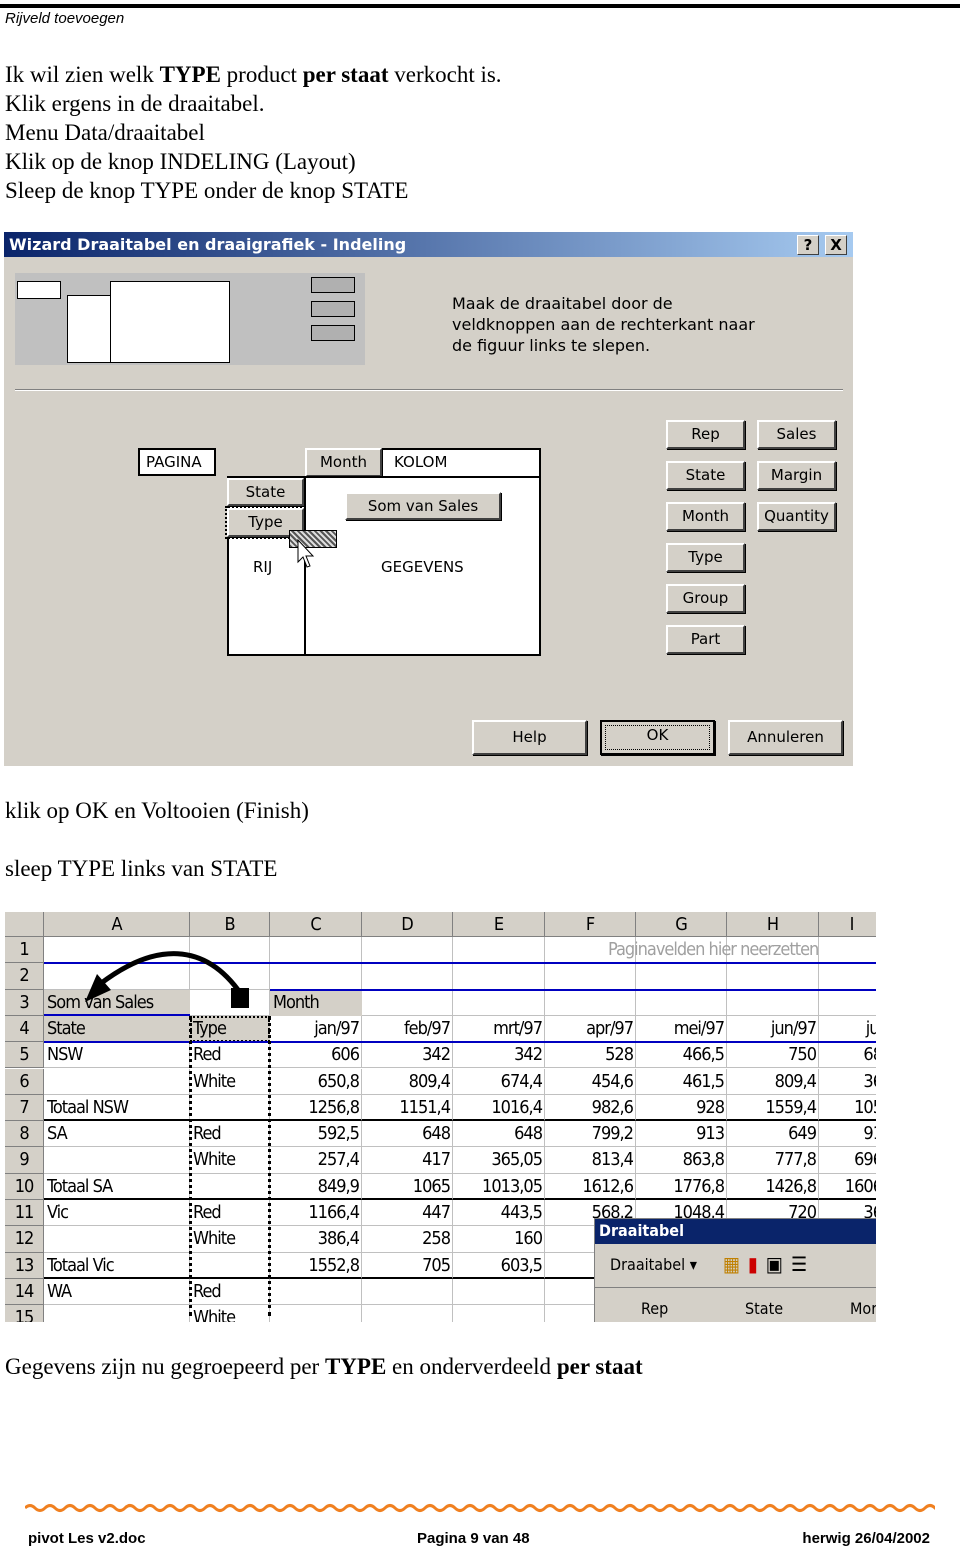 This screenshot has height=1548, width=960. I want to click on page-header: Rijveld toevoegen, so click(65, 18).